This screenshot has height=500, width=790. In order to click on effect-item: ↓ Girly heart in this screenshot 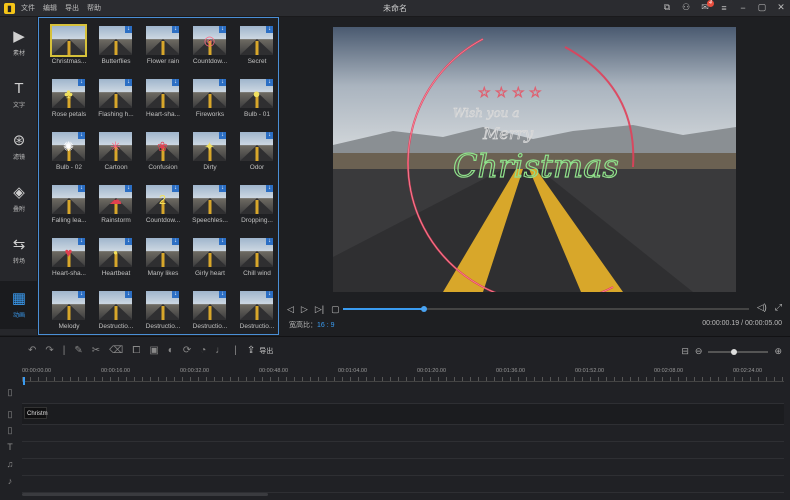, I will do `click(213, 262)`.